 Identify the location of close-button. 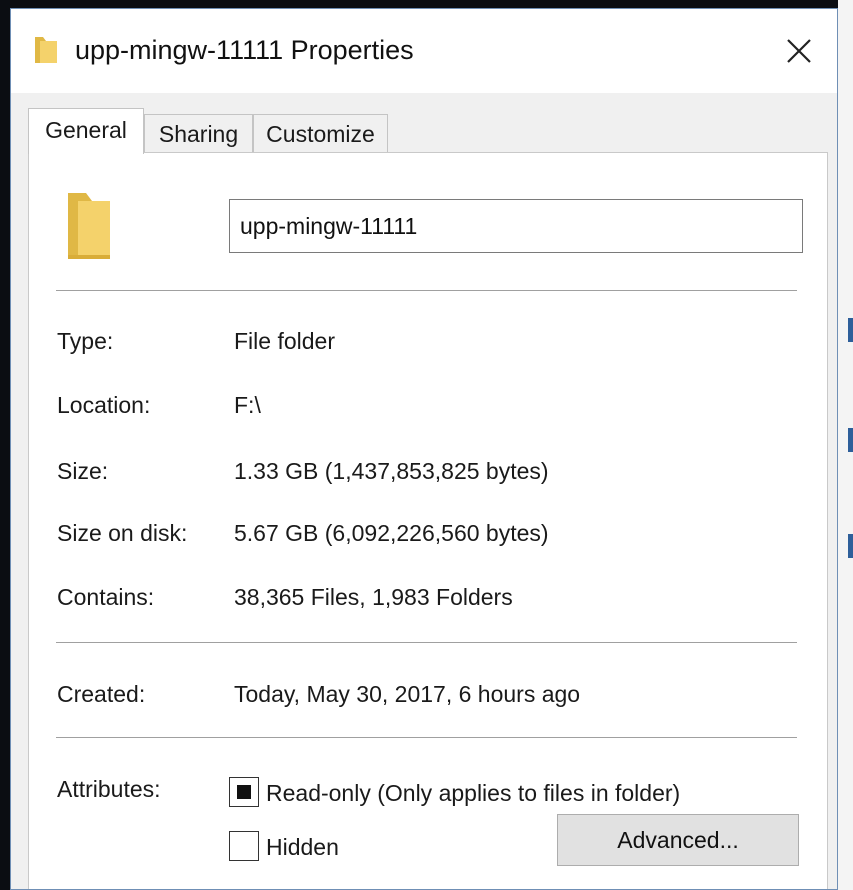
(799, 51).